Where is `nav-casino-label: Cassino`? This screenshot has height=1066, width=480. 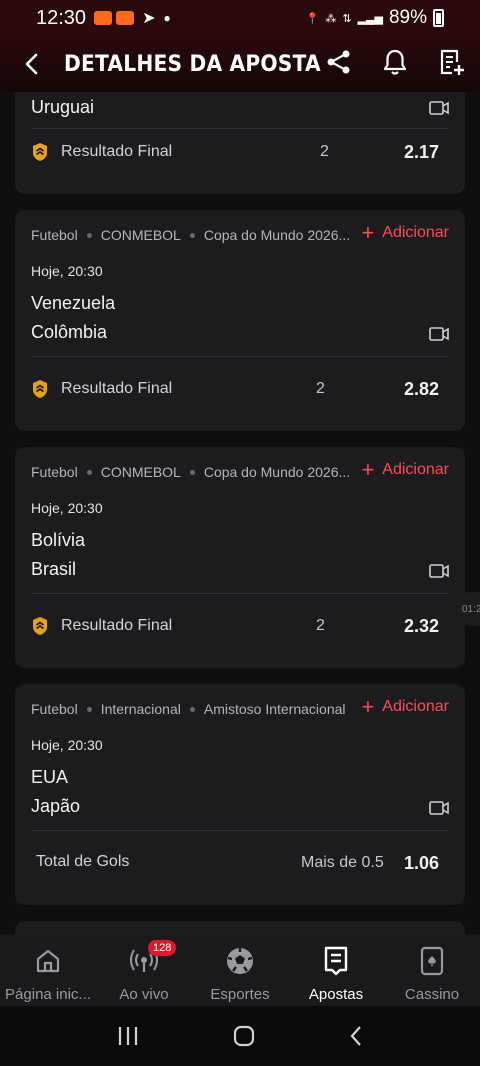
nav-casino-label: Cassino is located at coordinates (432, 994).